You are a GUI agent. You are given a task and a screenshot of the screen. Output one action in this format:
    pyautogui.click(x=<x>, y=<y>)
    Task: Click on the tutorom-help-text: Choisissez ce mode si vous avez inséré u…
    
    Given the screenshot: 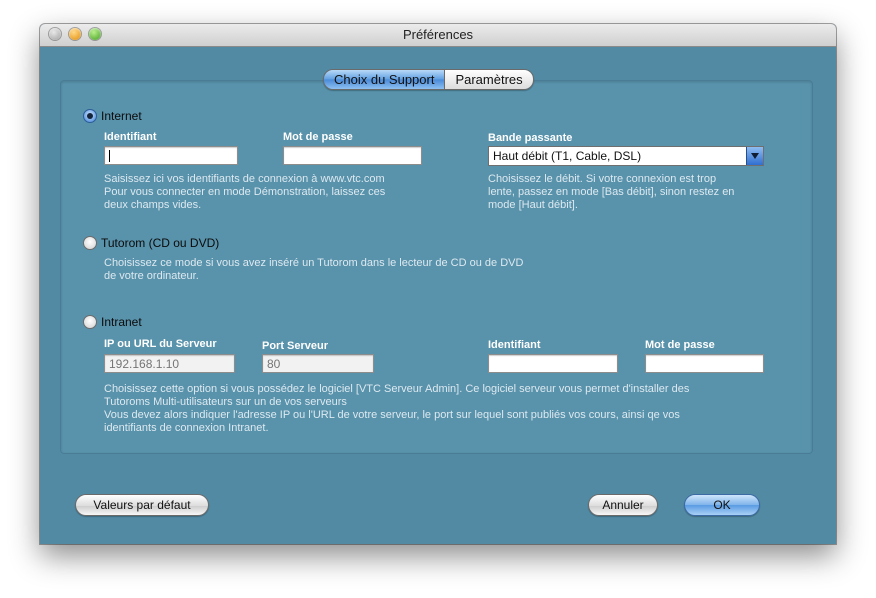 What is the action you would take?
    pyautogui.click(x=364, y=270)
    